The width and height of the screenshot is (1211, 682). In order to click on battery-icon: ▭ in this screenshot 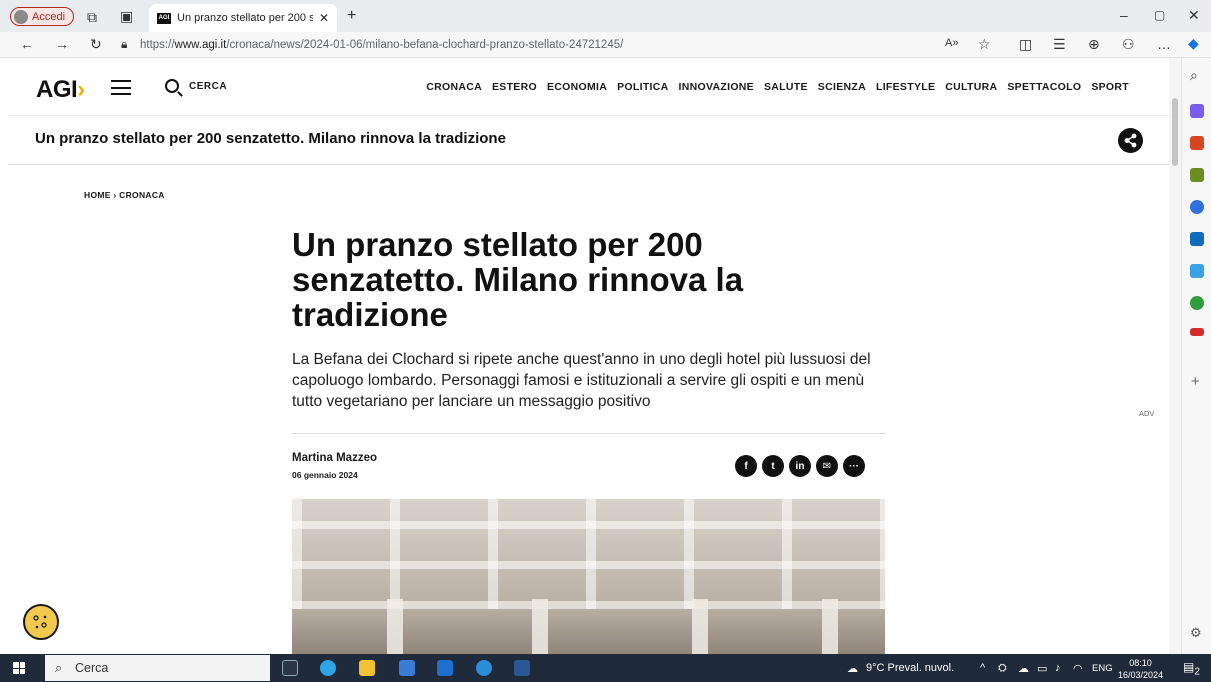, I will do `click(1042, 668)`.